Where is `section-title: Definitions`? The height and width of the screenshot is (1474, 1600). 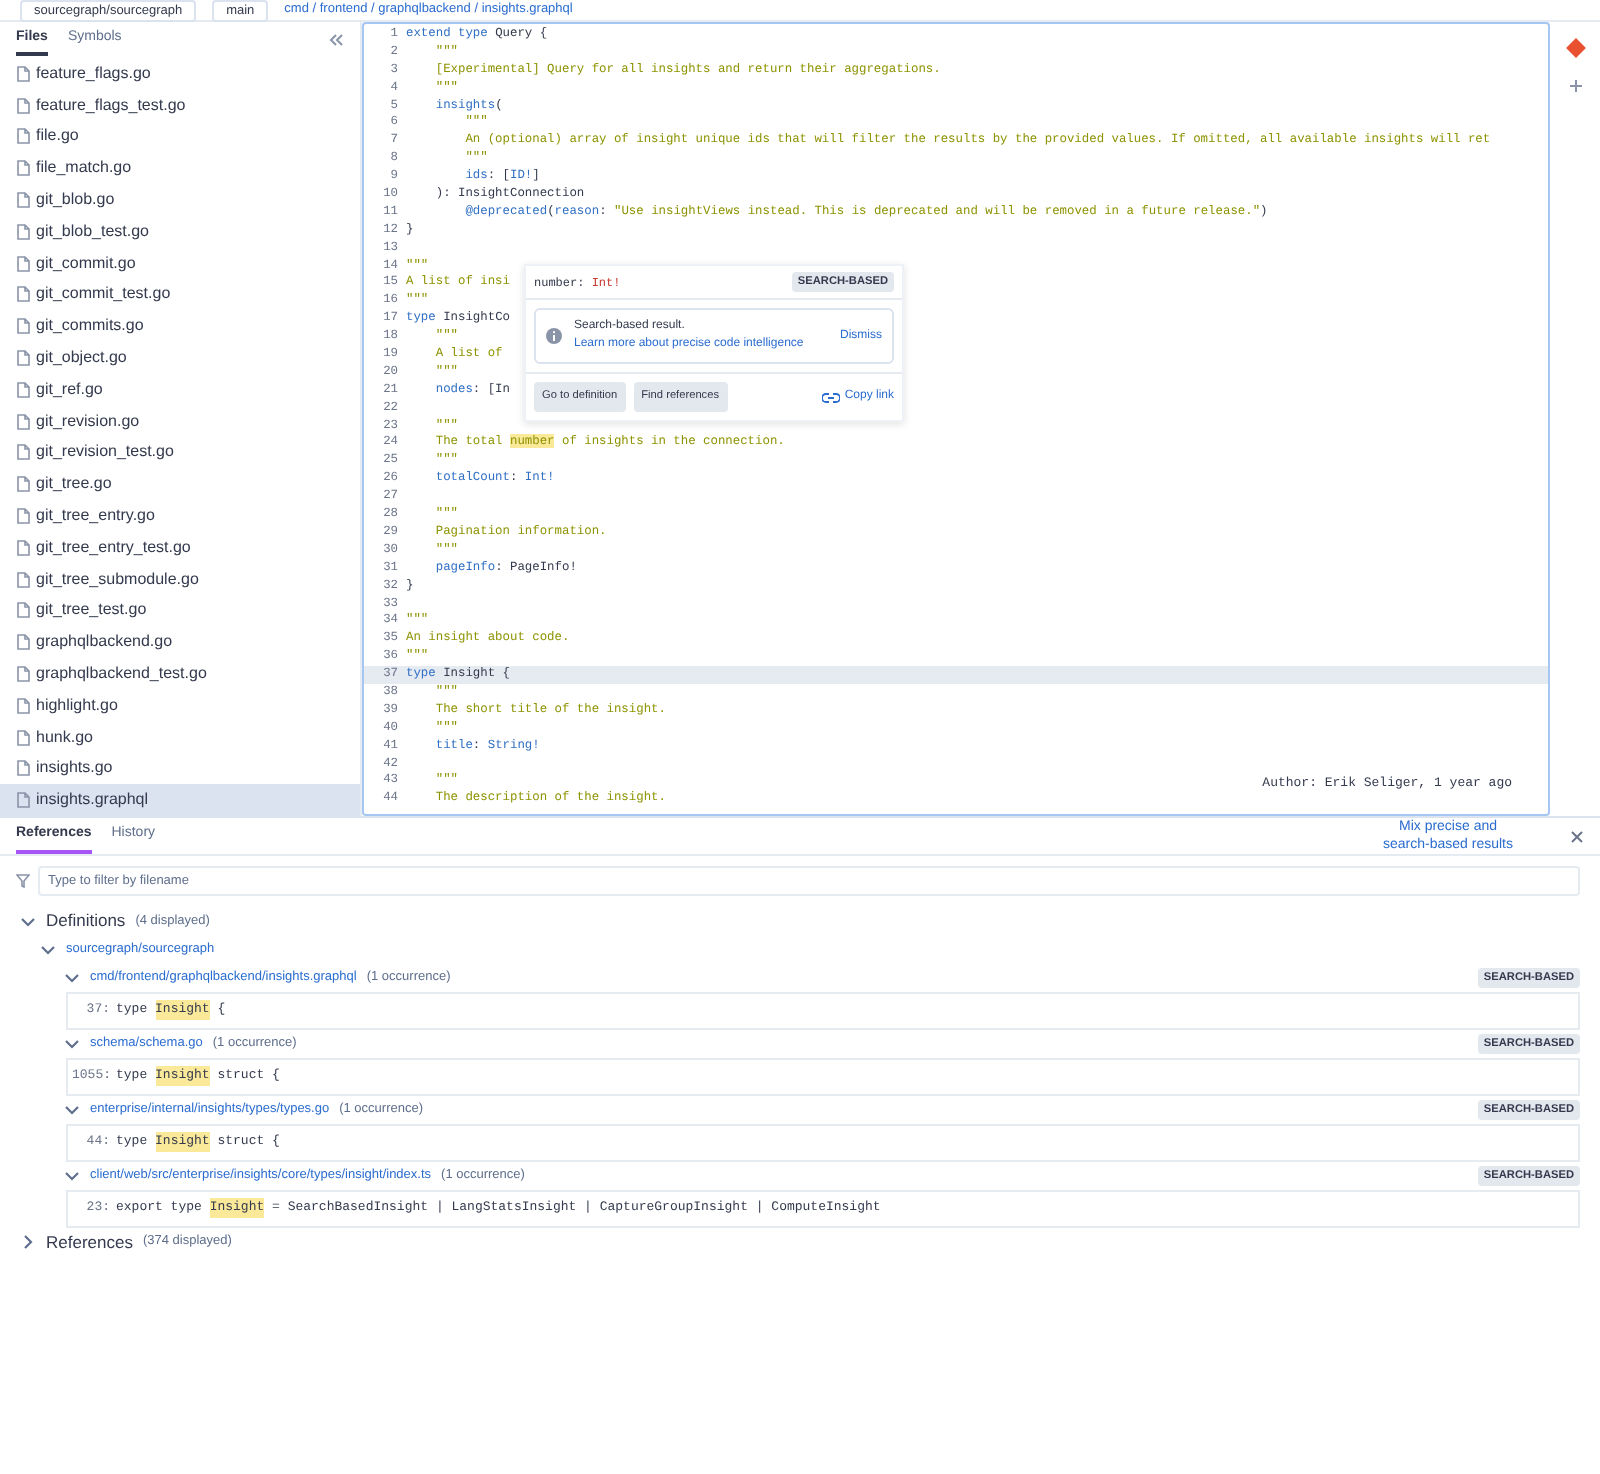 section-title: Definitions is located at coordinates (86, 921).